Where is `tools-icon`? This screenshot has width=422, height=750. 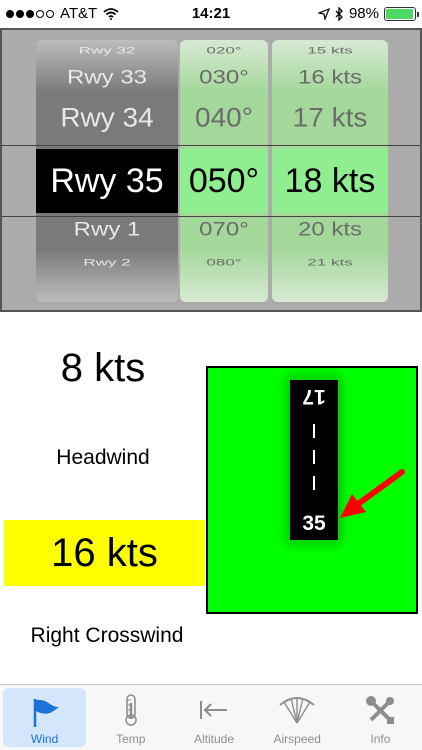 tools-icon is located at coordinates (380, 710).